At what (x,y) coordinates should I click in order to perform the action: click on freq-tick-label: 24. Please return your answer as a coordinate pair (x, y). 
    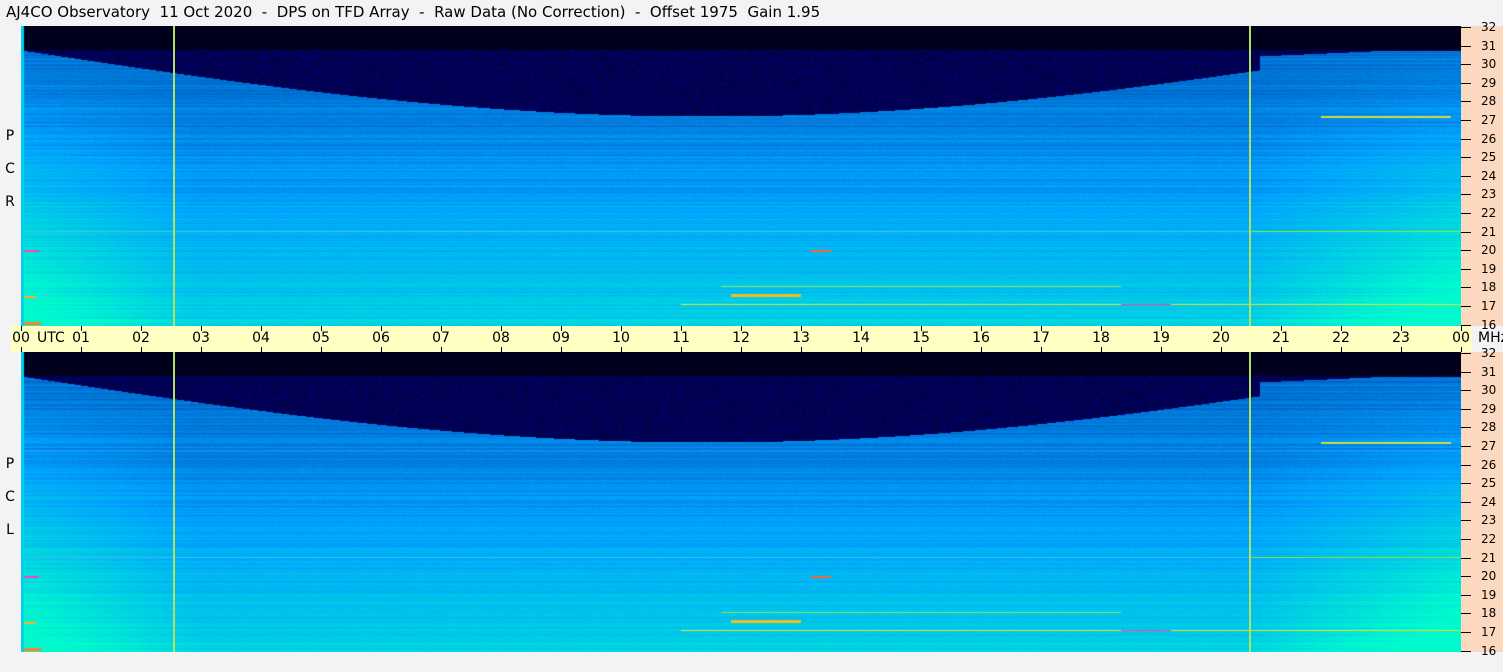
    Looking at the image, I should click on (1489, 175).